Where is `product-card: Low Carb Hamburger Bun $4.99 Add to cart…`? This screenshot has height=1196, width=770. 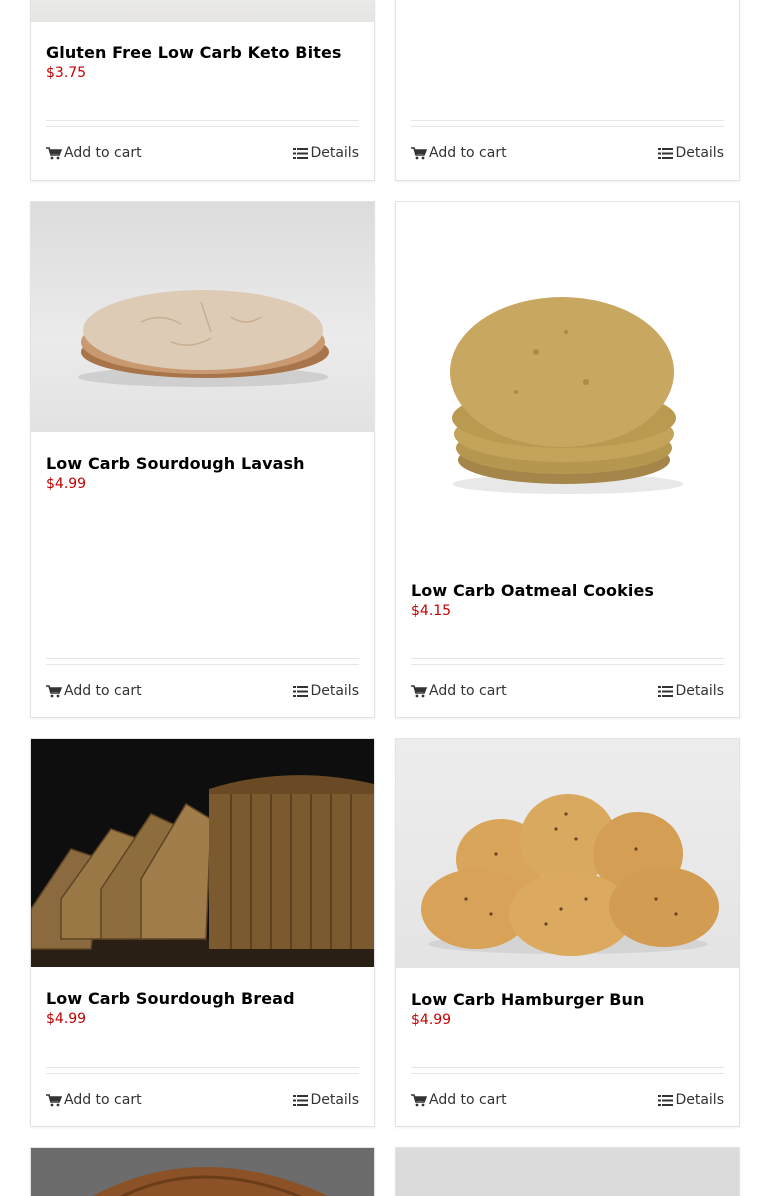 product-card: Low Carb Hamburger Bun $4.99 Add to cart… is located at coordinates (567, 932).